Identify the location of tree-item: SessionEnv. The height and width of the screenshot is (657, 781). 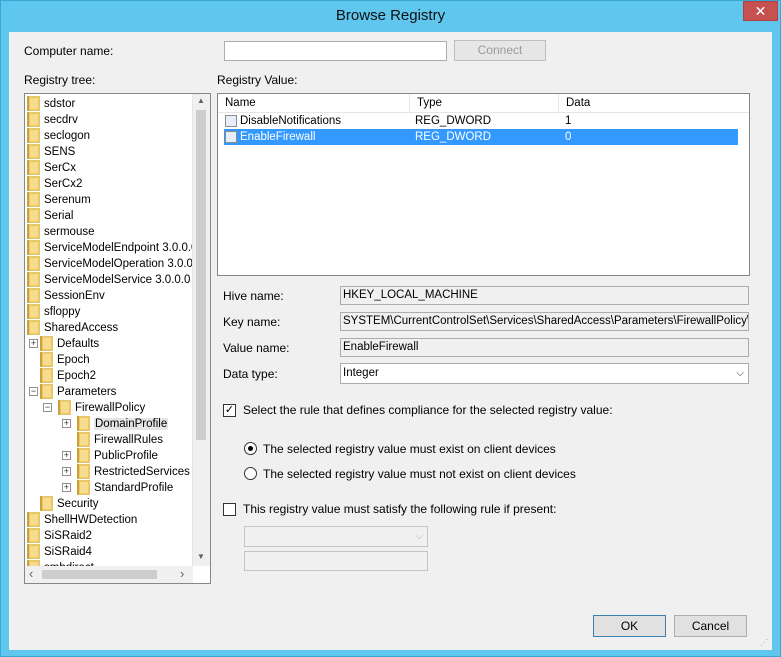
(66, 296).